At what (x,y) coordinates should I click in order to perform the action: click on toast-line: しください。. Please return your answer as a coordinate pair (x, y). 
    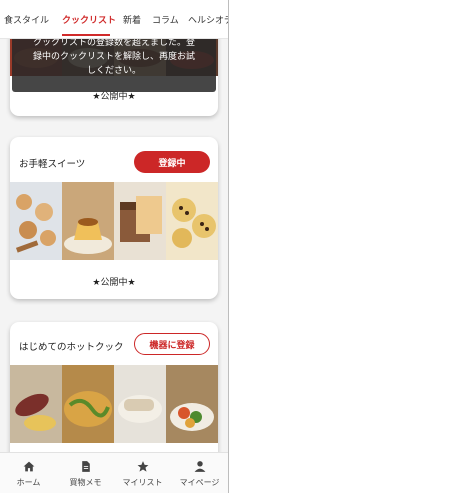
    Looking at the image, I should click on (113, 71).